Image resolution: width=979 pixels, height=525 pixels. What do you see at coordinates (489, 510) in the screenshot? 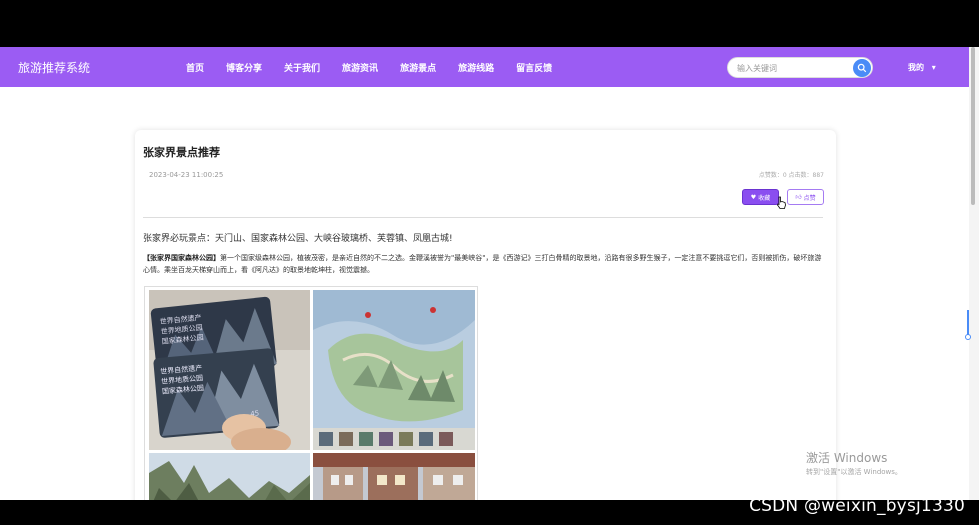
I see `bottom-black-bar: CSDN @weixin_bysj1330` at bounding box center [489, 510].